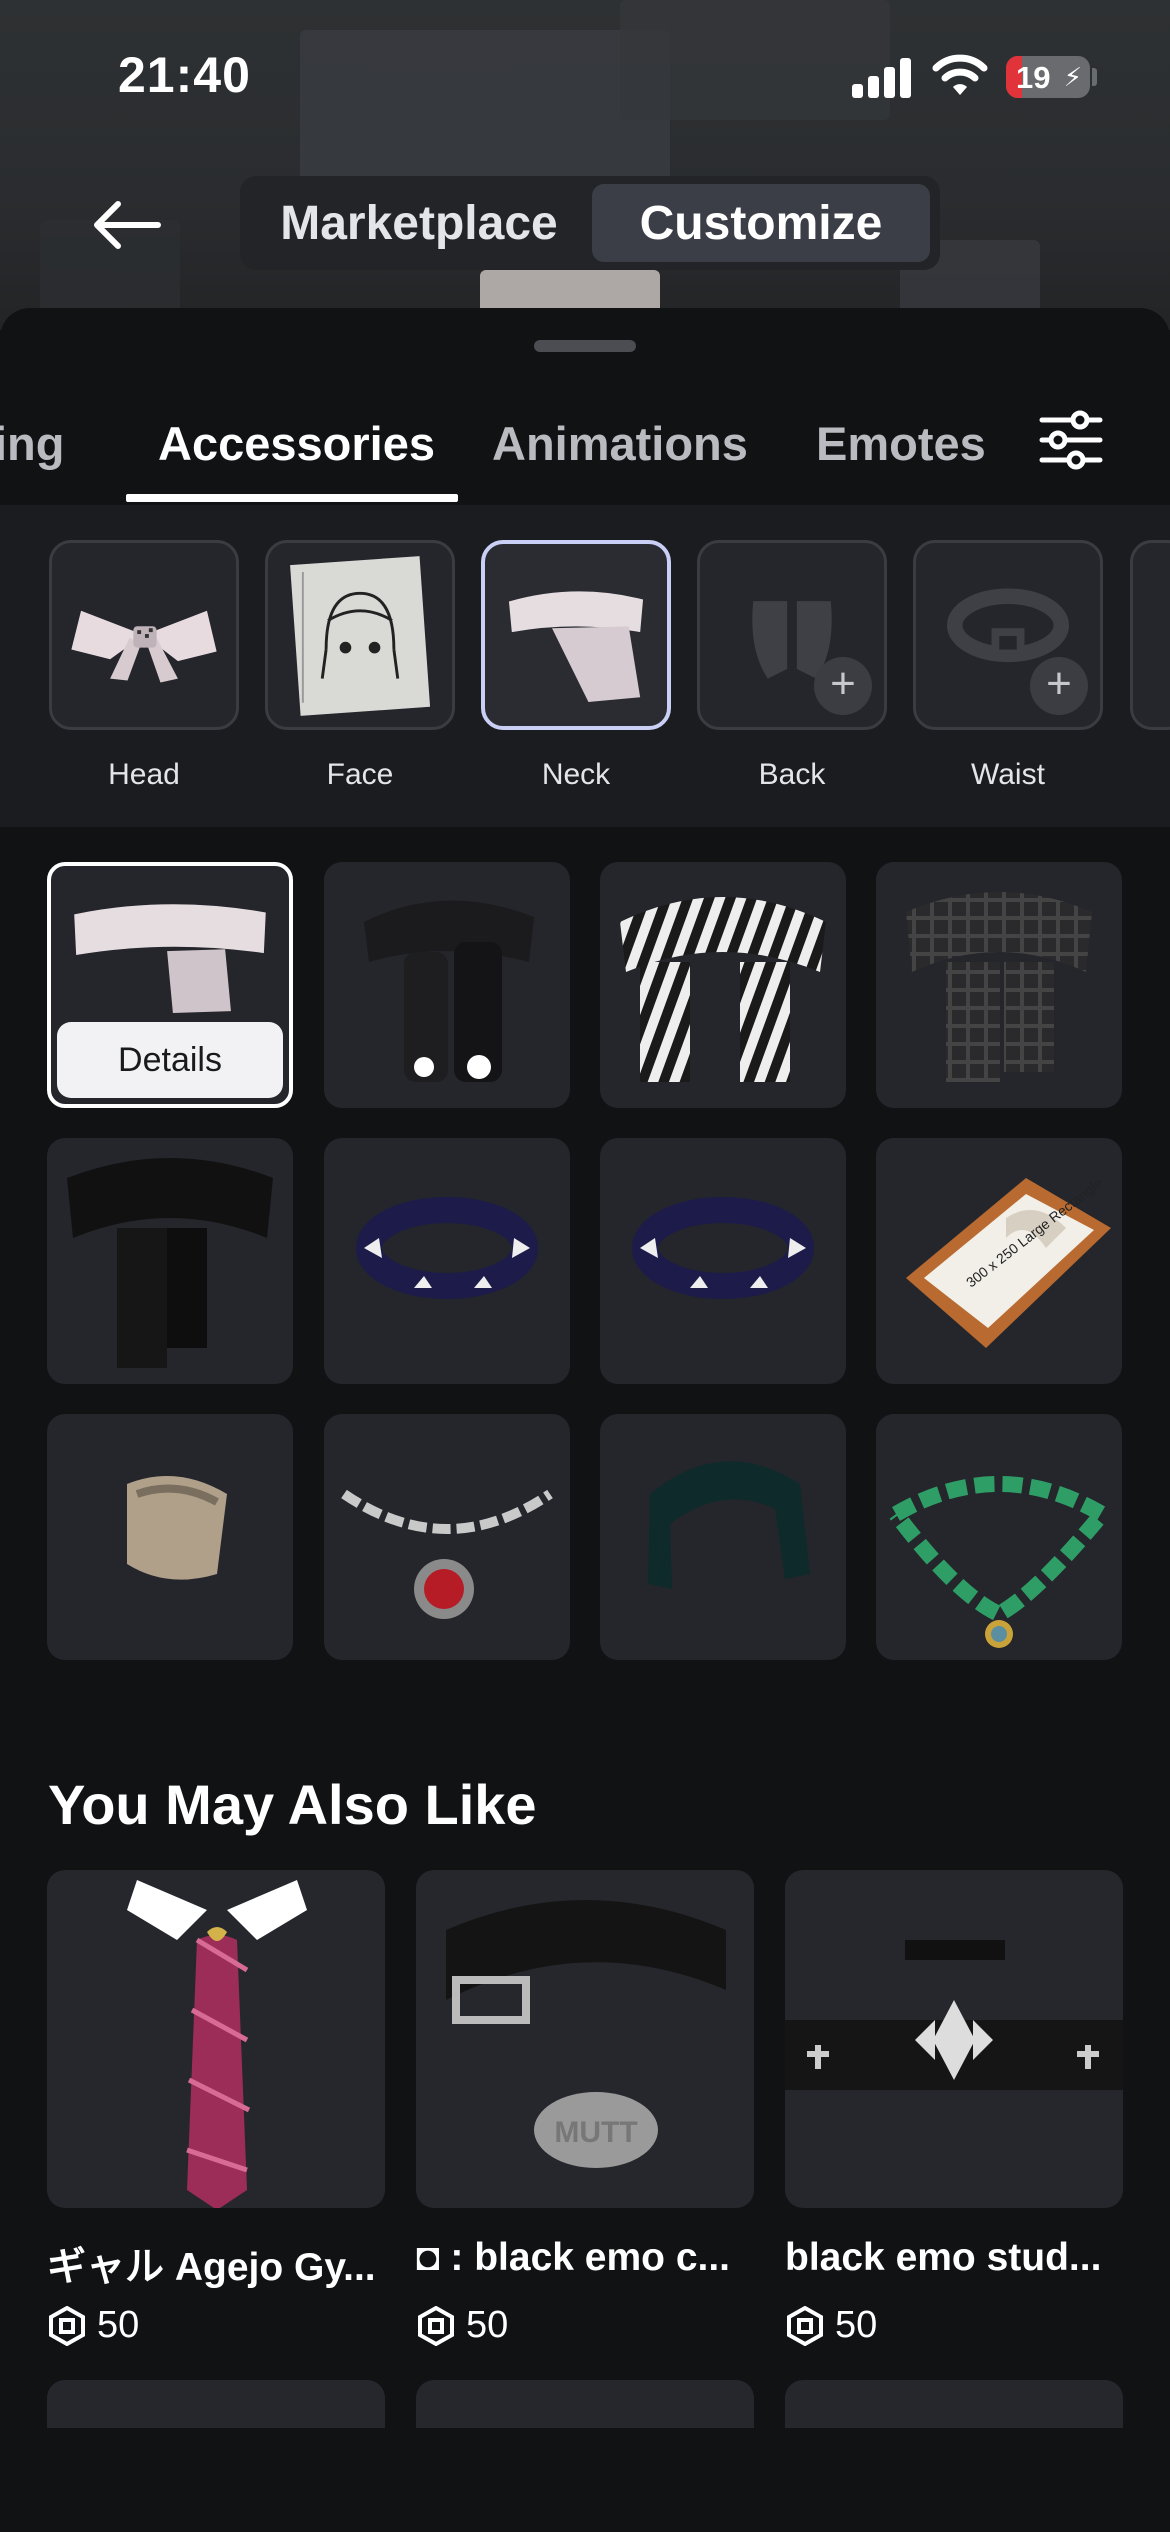 This screenshot has width=1170, height=2532. Describe the element at coordinates (585, 2480) in the screenshot. I see `bottom-safe-area` at that location.